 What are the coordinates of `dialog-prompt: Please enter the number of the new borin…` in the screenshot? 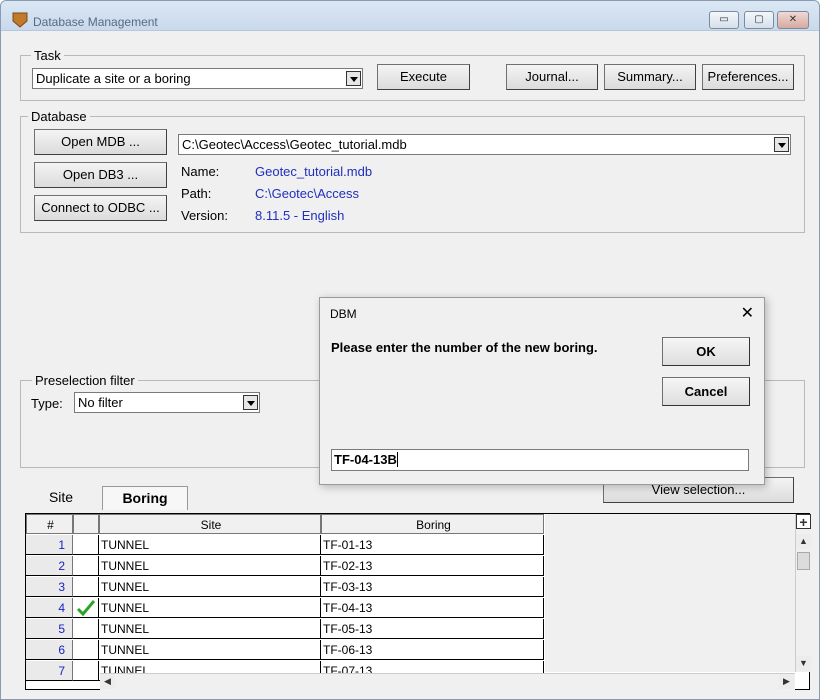 It's located at (464, 347).